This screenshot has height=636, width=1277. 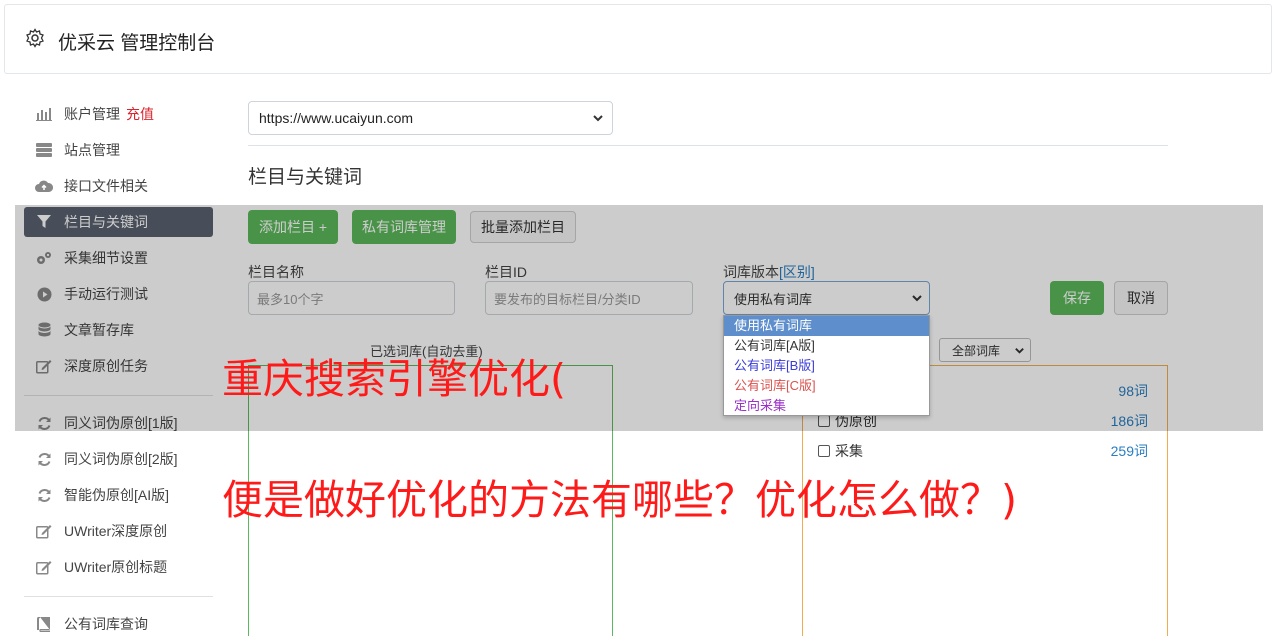 What do you see at coordinates (430, 118) in the screenshot?
I see `site-select: https://www.ucaiyun.com` at bounding box center [430, 118].